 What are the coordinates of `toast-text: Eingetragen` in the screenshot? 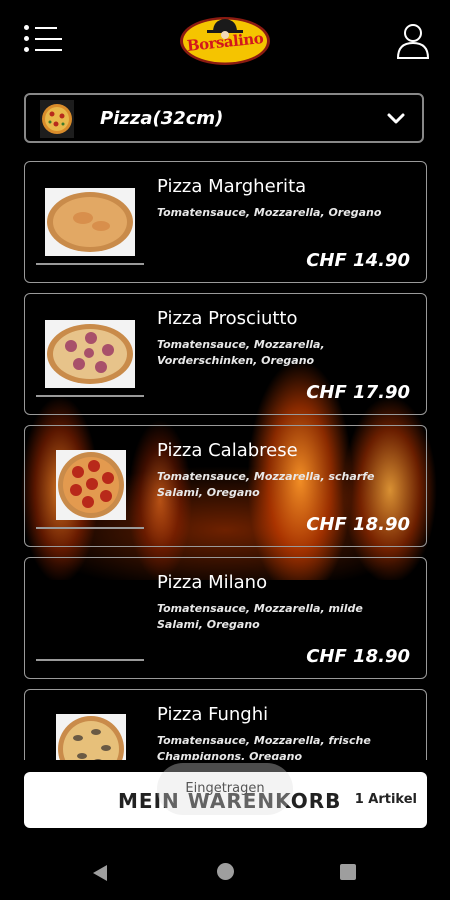 It's located at (225, 788).